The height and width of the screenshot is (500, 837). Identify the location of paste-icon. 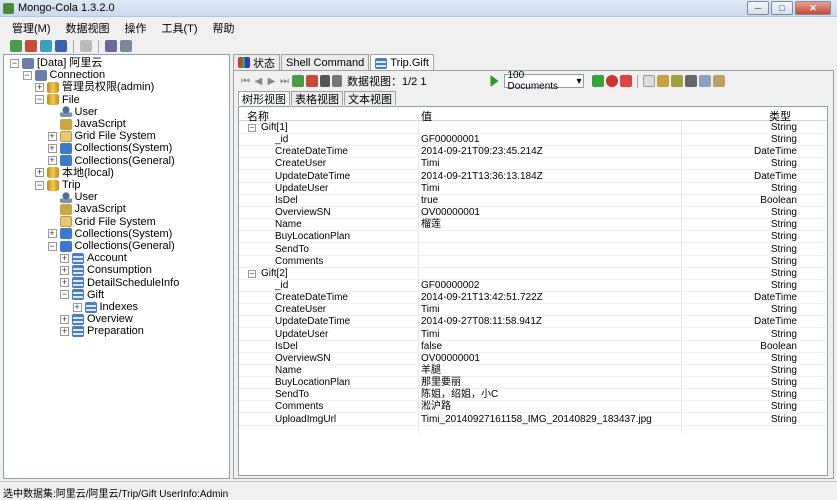
(719, 81).